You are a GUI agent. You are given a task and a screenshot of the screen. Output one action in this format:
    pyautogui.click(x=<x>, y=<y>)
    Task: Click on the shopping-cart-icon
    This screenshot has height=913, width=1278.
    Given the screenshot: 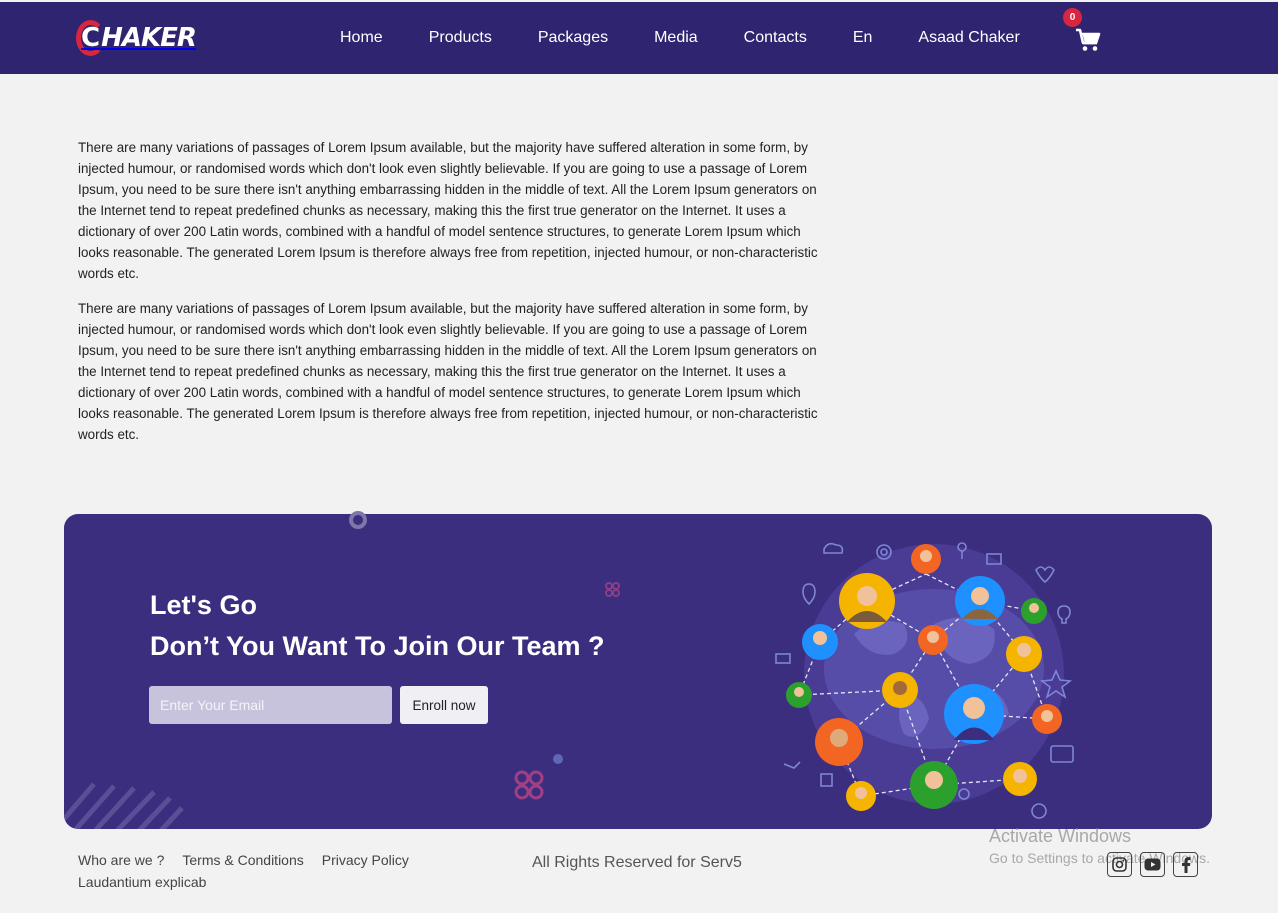 What is the action you would take?
    pyautogui.click(x=1088, y=40)
    